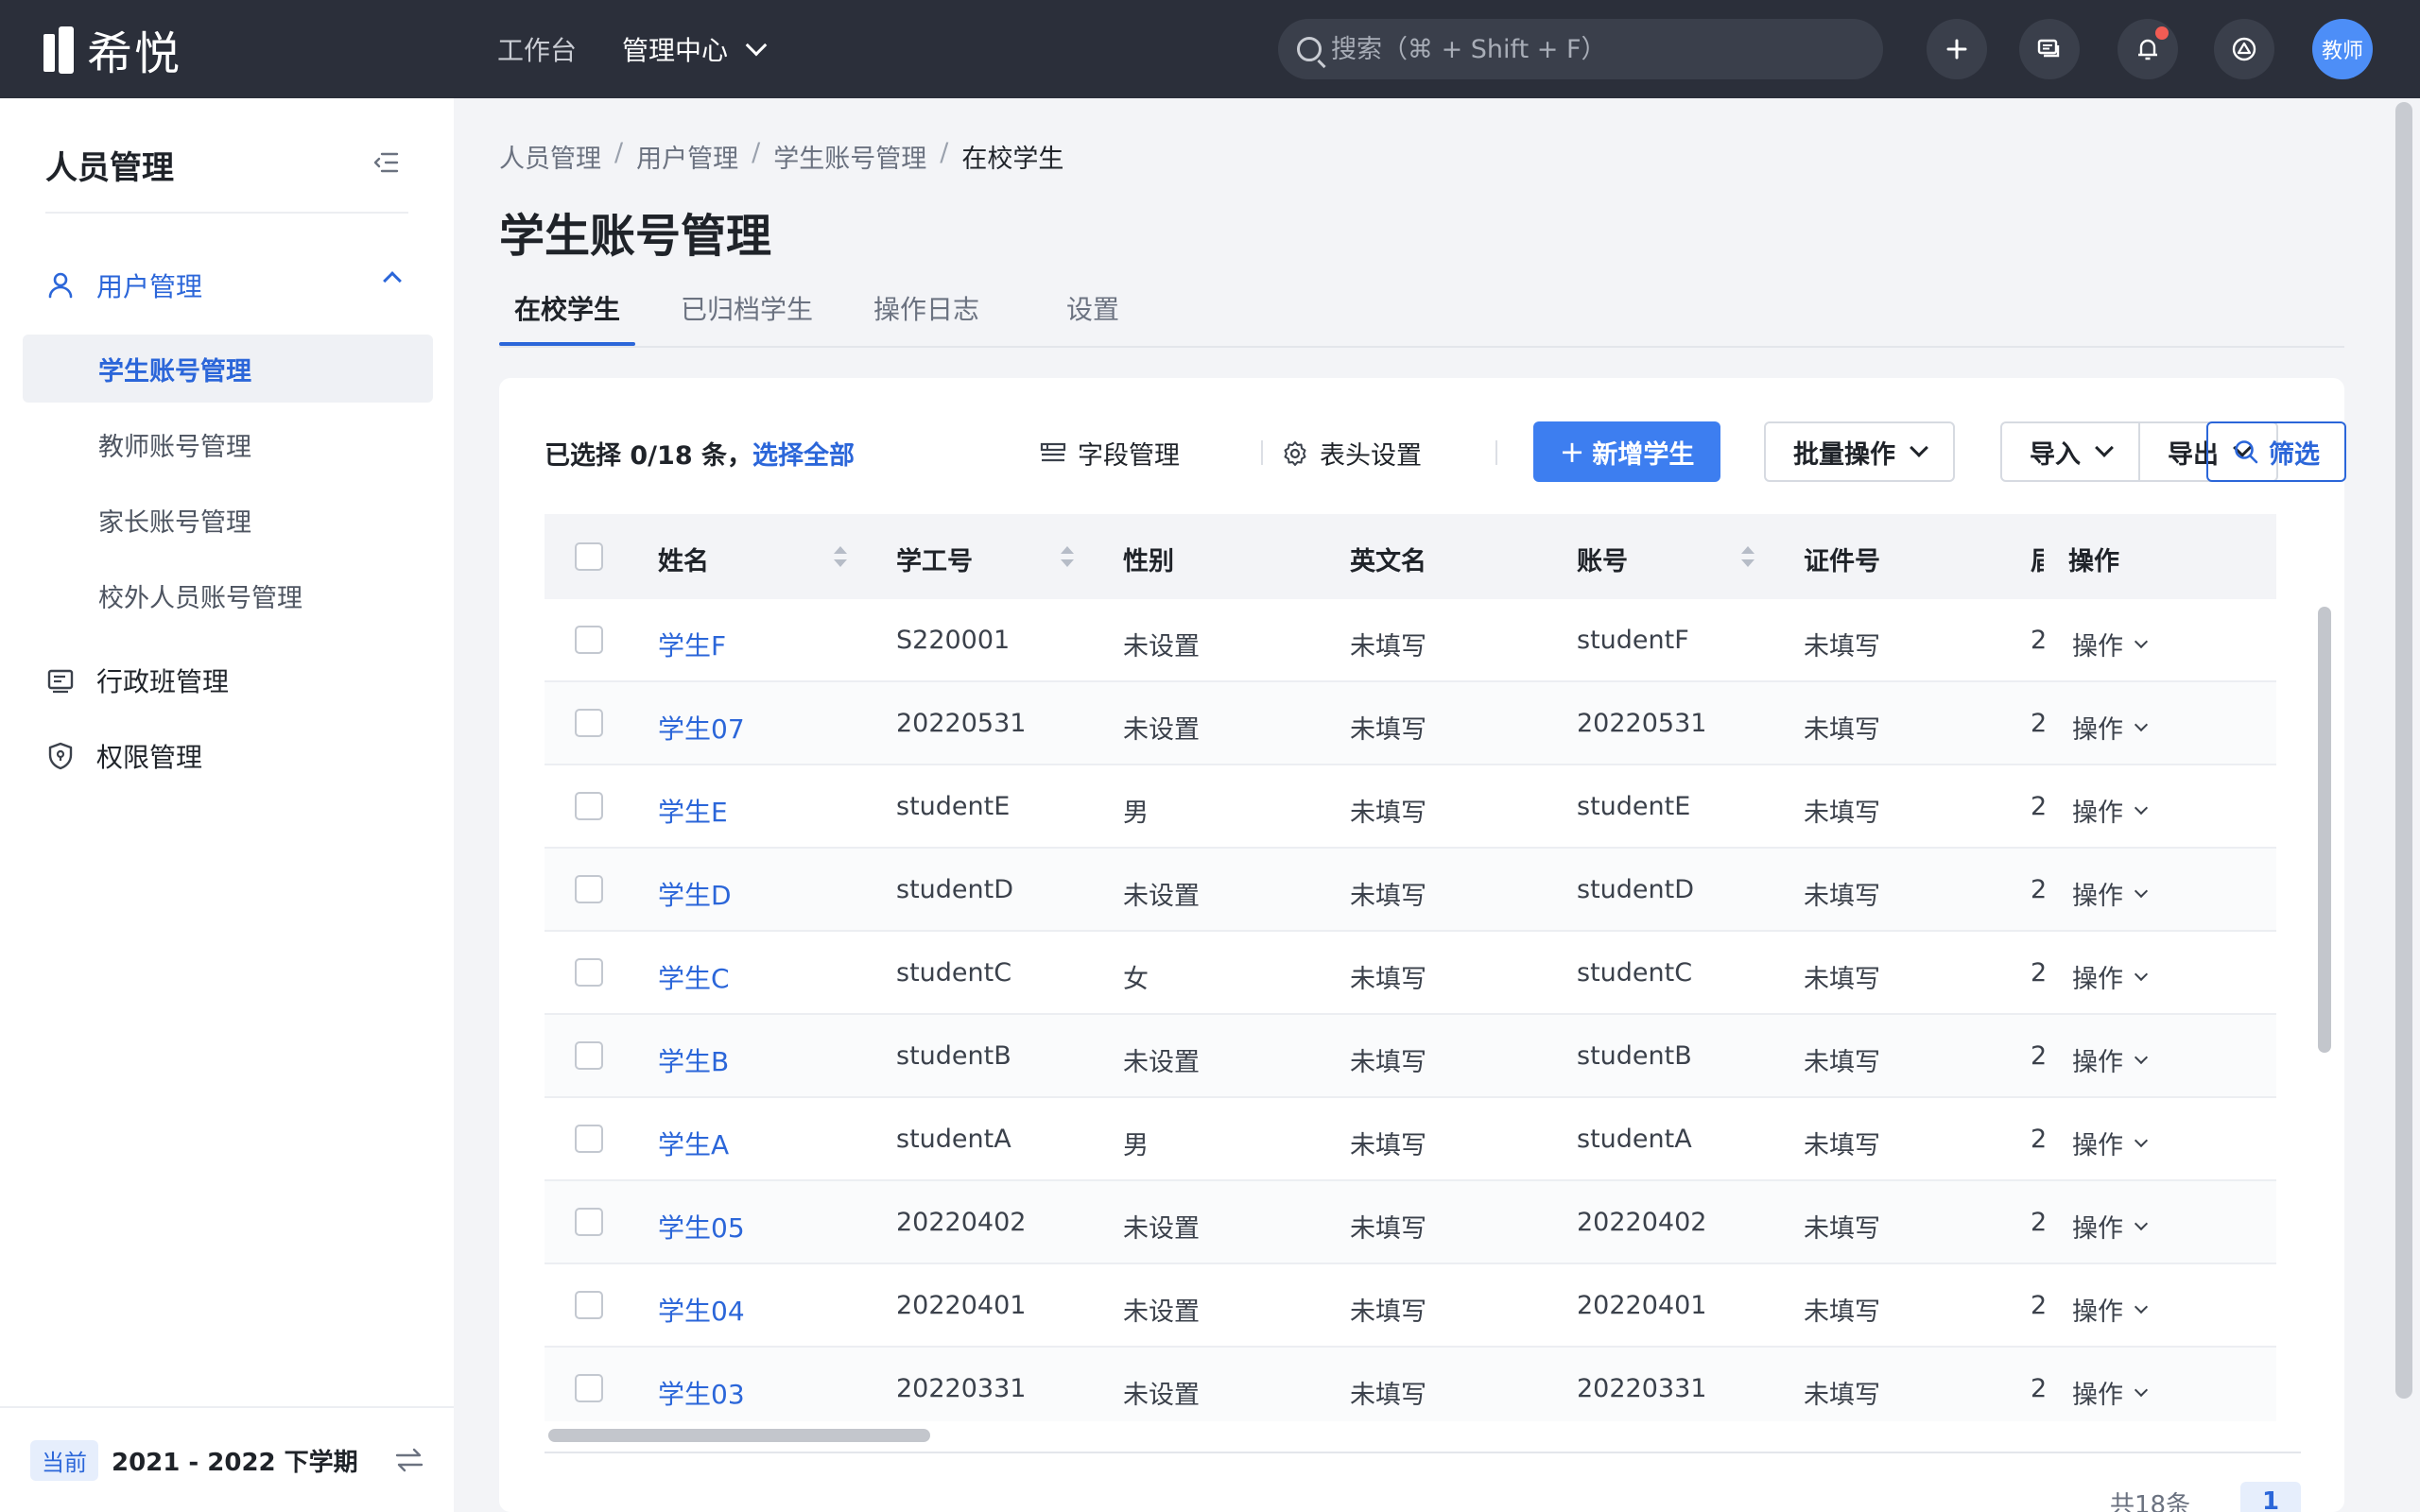  I want to click on app-logo: 希悦, so click(112, 51).